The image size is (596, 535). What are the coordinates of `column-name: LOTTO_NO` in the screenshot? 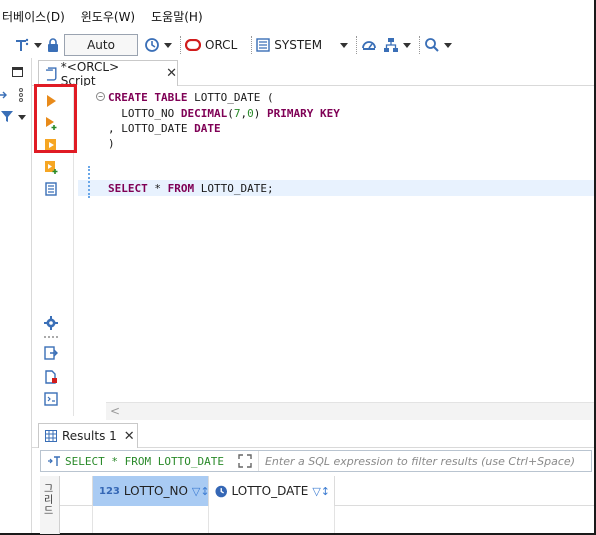 It's located at (155, 491).